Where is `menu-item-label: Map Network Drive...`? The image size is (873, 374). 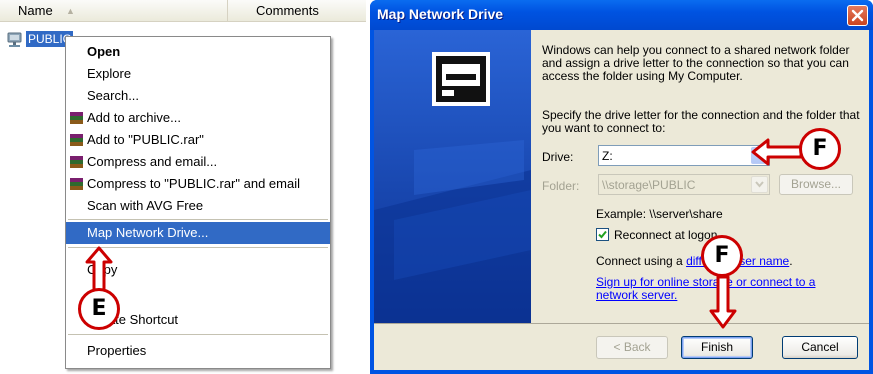 menu-item-label: Map Network Drive... is located at coordinates (148, 232).